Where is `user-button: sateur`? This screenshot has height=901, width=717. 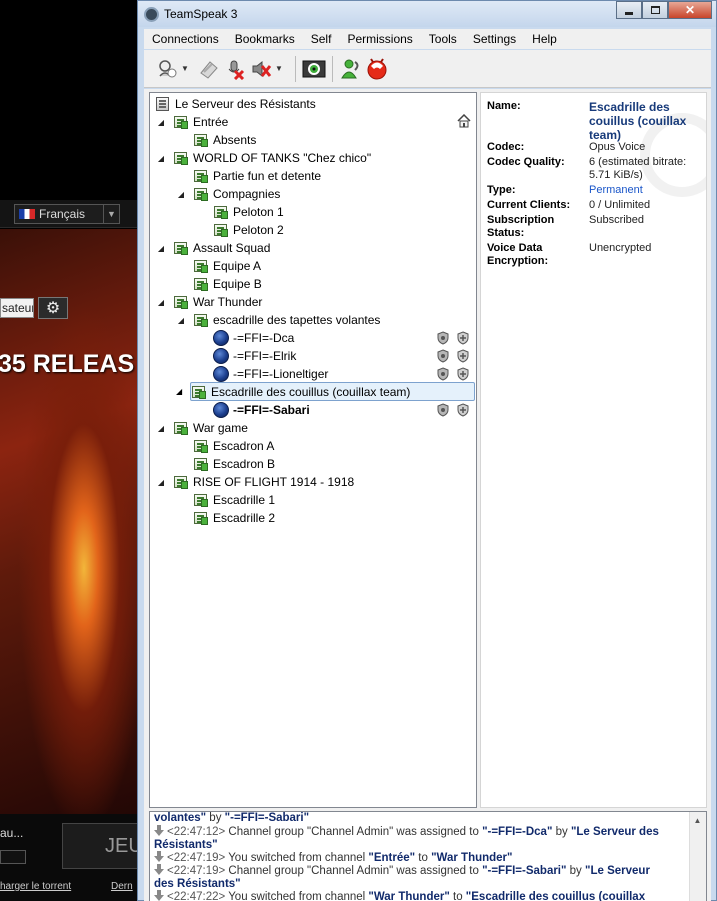
user-button: sateur is located at coordinates (17, 308).